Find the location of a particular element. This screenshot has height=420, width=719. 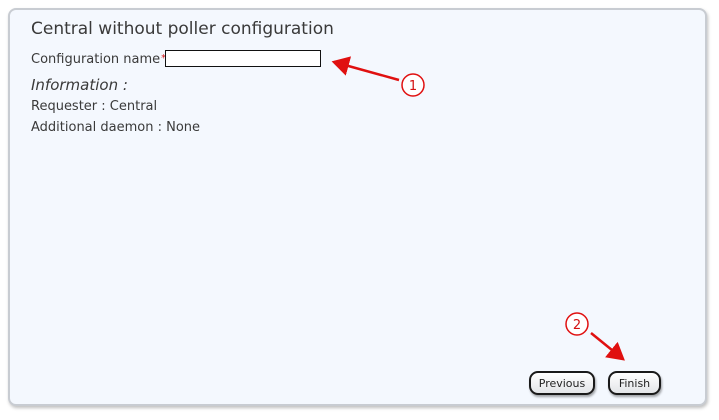

finish-button: Finish is located at coordinates (634, 383).